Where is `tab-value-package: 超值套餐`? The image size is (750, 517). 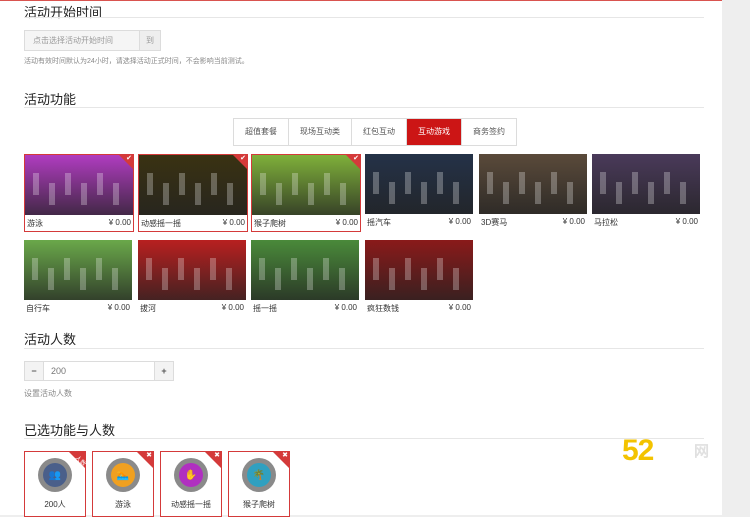 tab-value-package: 超值套餐 is located at coordinates (261, 132).